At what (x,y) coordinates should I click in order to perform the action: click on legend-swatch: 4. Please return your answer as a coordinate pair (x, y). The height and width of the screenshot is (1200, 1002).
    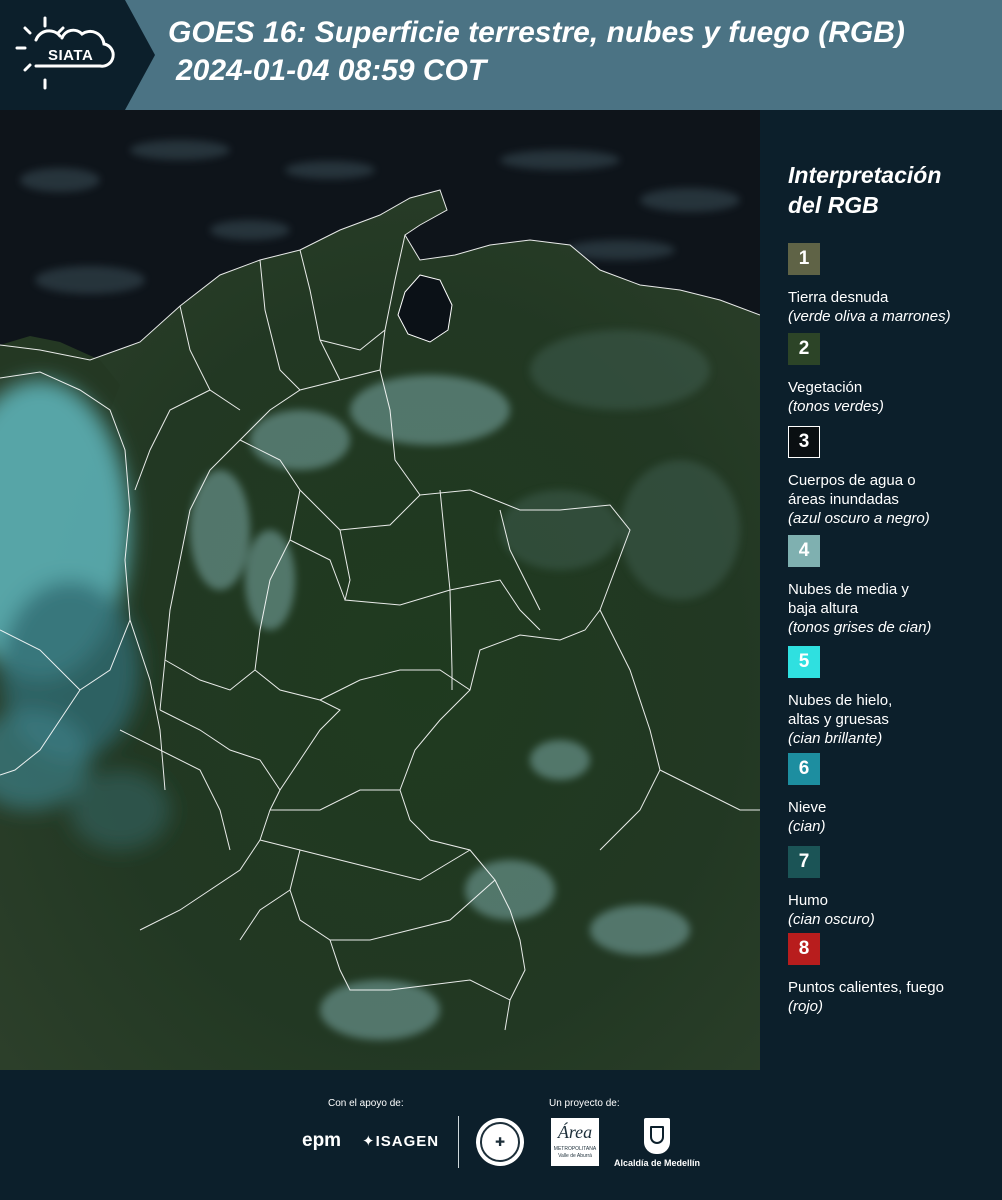
    Looking at the image, I should click on (804, 551).